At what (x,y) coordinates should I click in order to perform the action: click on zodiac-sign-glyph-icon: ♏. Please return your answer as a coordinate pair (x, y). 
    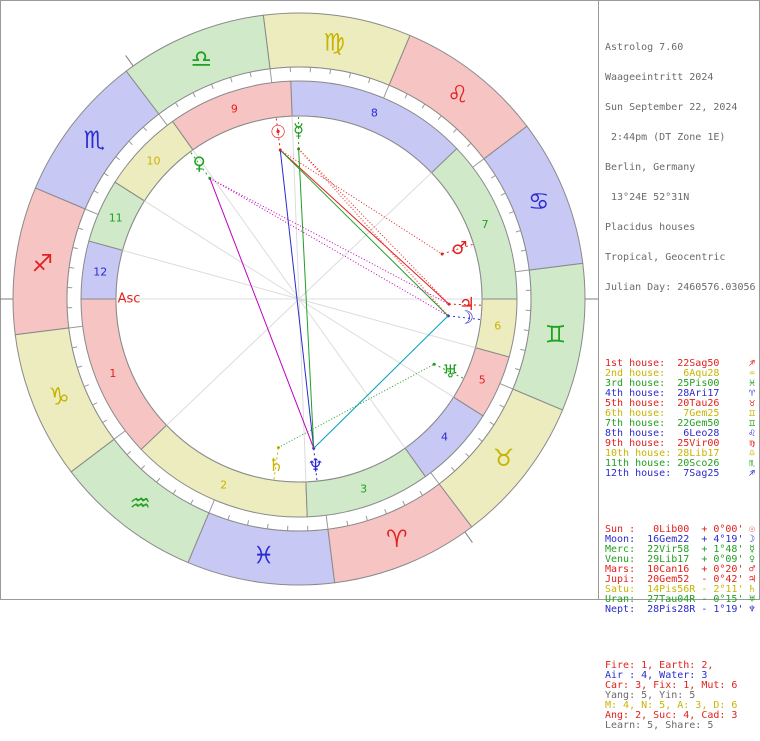
    Looking at the image, I should click on (95, 140).